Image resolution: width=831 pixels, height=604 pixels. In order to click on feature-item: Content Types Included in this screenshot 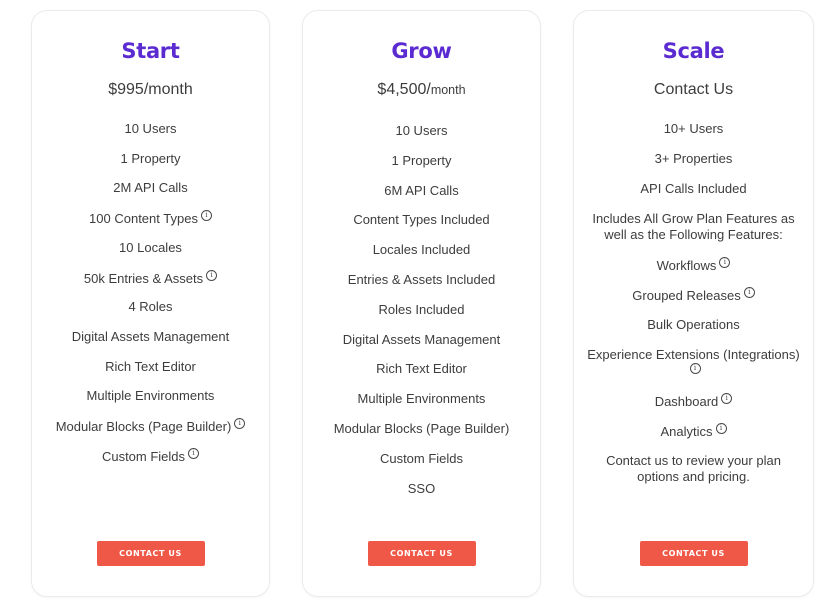, I will do `click(421, 220)`.